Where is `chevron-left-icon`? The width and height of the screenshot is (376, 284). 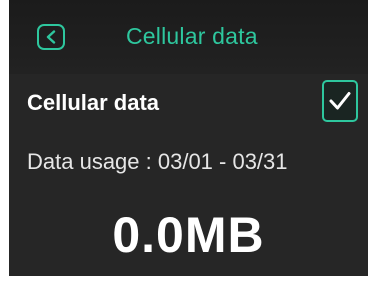 chevron-left-icon is located at coordinates (51, 37).